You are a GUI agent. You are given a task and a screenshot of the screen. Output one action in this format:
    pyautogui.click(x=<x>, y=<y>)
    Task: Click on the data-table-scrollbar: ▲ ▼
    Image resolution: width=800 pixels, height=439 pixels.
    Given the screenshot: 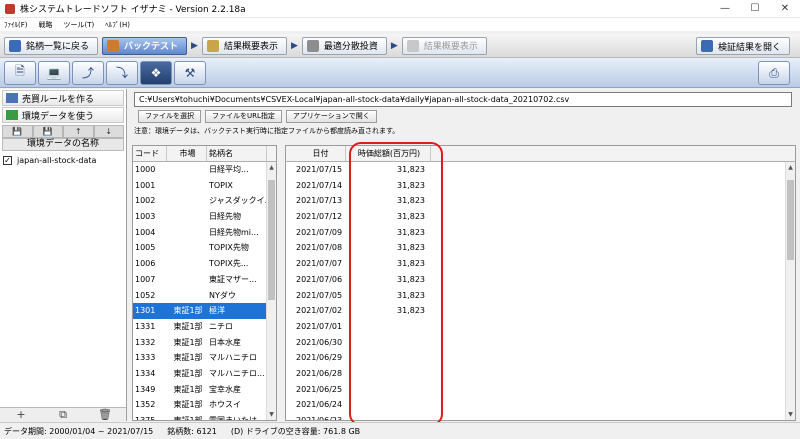 What is the action you would take?
    pyautogui.click(x=790, y=291)
    